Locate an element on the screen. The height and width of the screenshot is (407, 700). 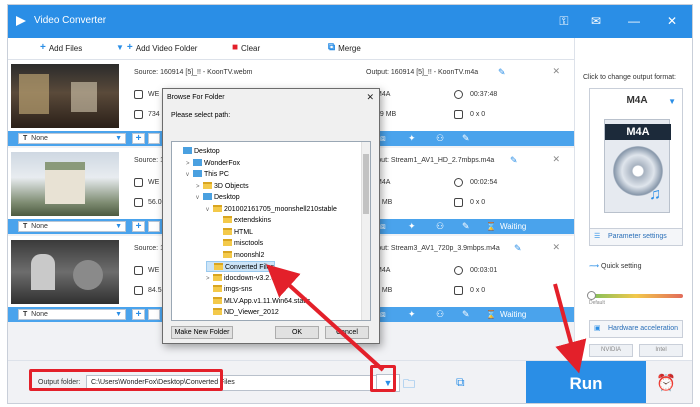
tree-node: > idocdown-v3.2.6 is located at coordinates (240, 278).